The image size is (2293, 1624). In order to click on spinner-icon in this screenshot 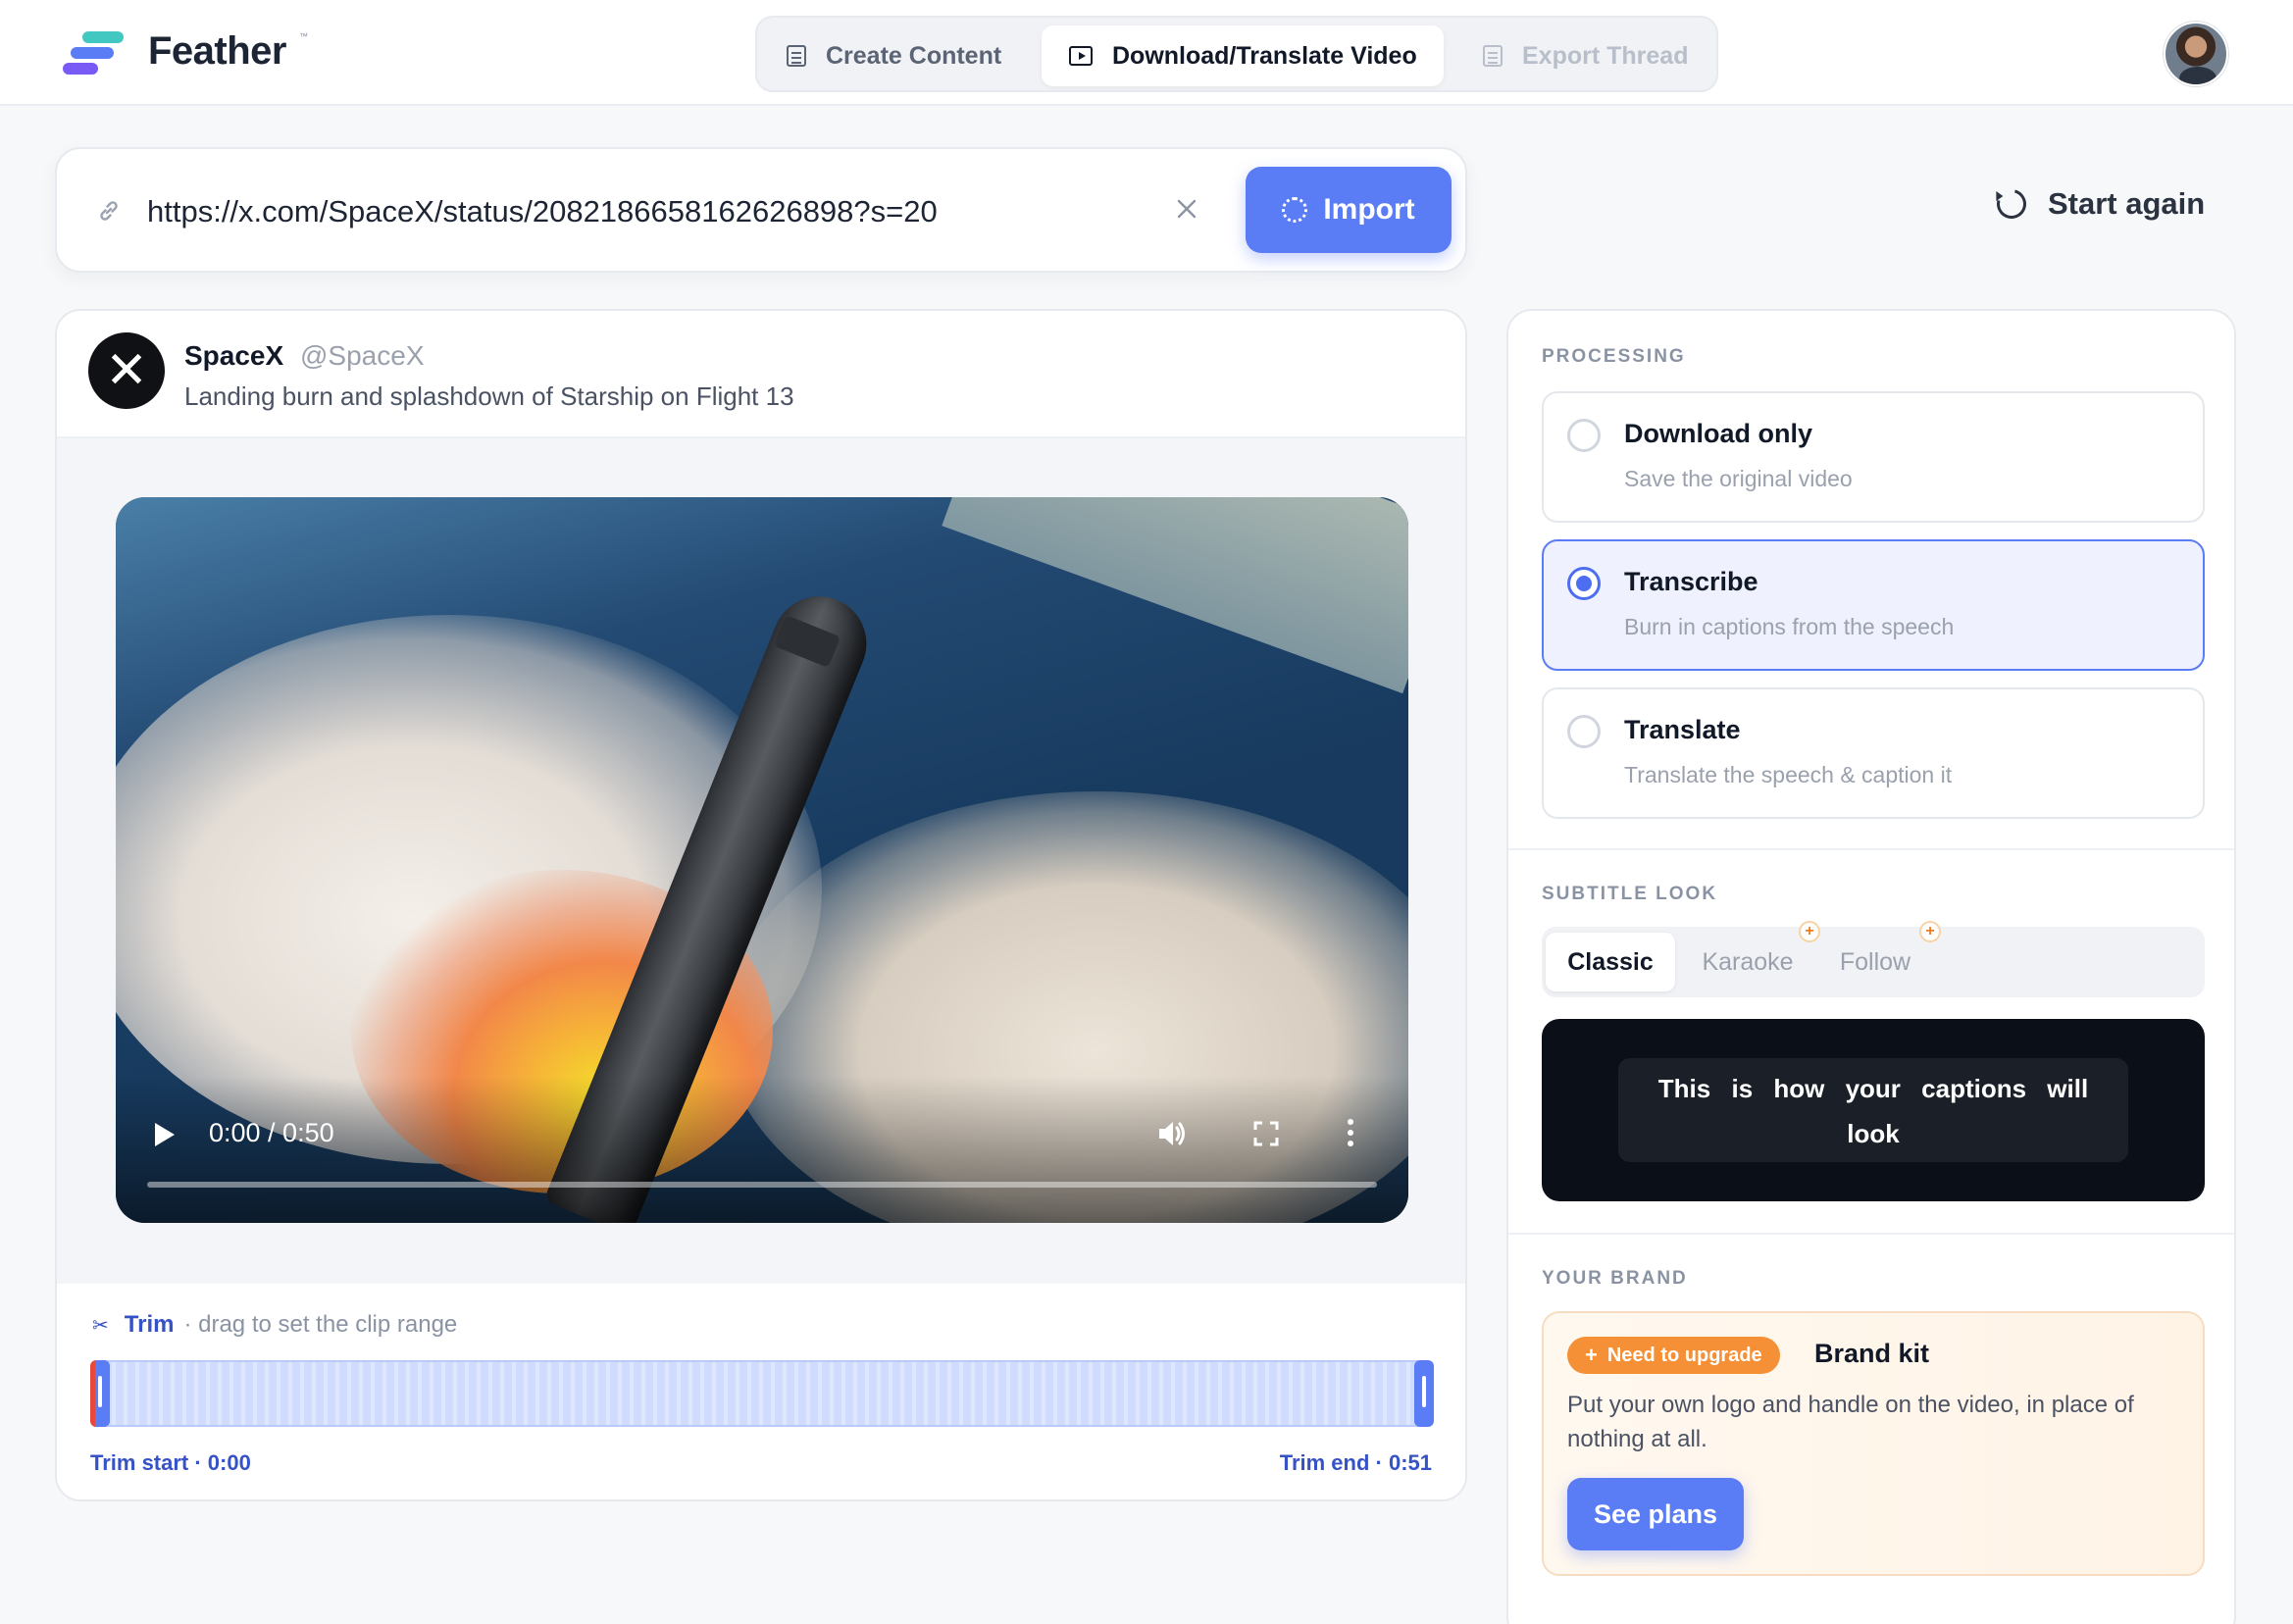, I will do `click(1295, 210)`.